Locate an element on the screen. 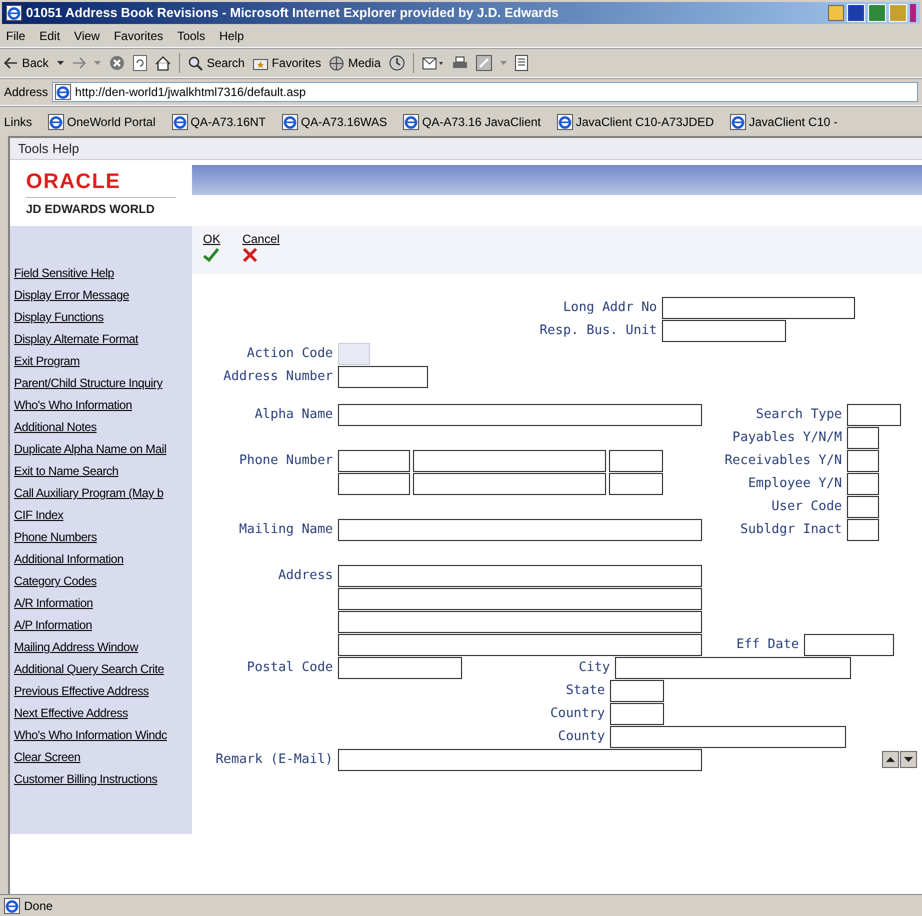 The width and height of the screenshot is (922, 916). link-button: QA-A73.16WAS is located at coordinates (335, 121).